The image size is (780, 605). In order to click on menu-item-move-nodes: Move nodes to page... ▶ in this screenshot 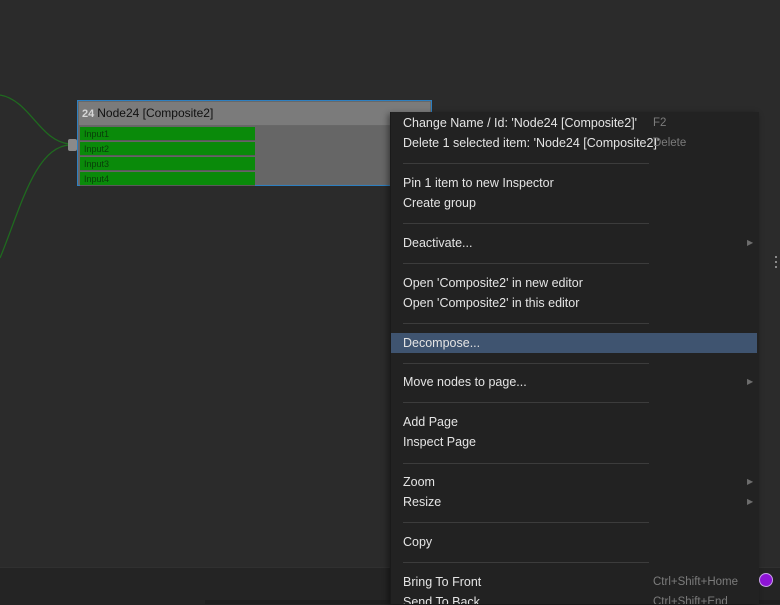, I will do `click(574, 382)`.